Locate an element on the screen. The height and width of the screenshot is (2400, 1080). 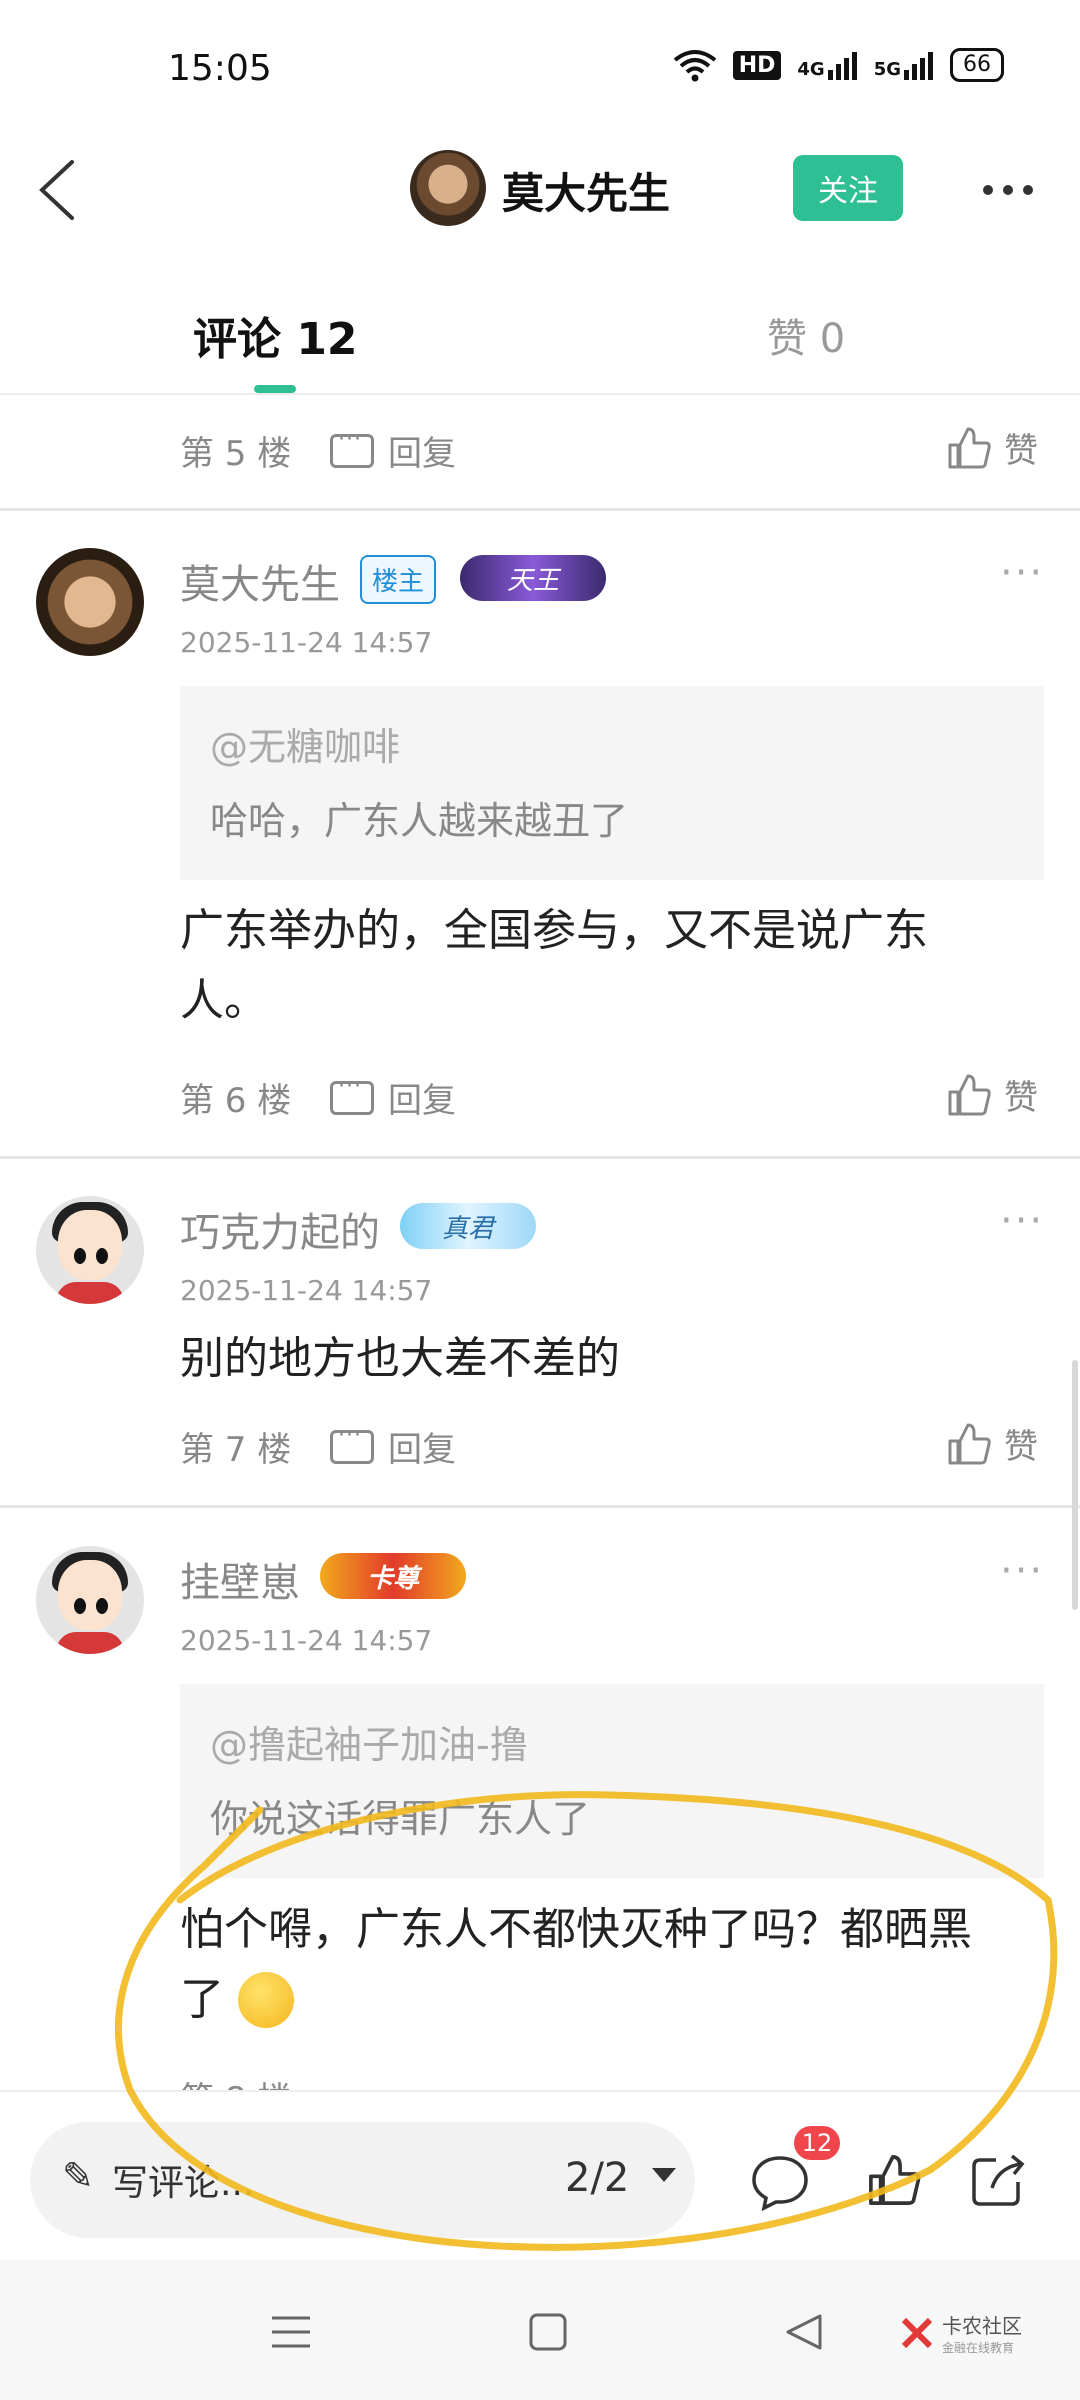
owner-badge: 楼主 is located at coordinates (398, 579).